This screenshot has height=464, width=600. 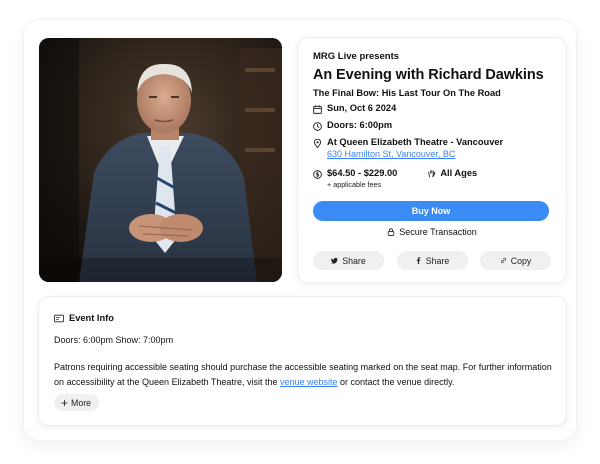 I want to click on price-range: $64.50 - $229.00, so click(x=362, y=173).